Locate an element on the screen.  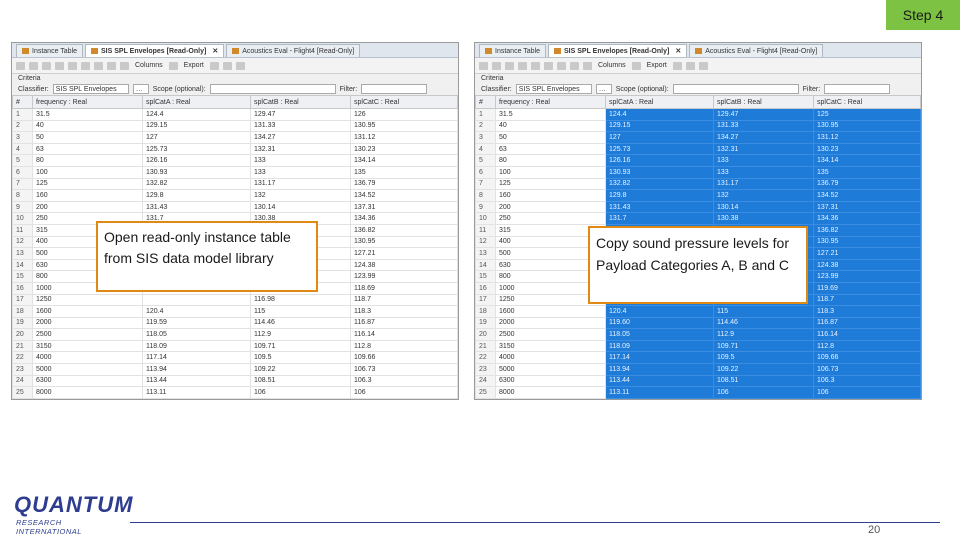
table-cell: 1250 is located at coordinates (87, 300).